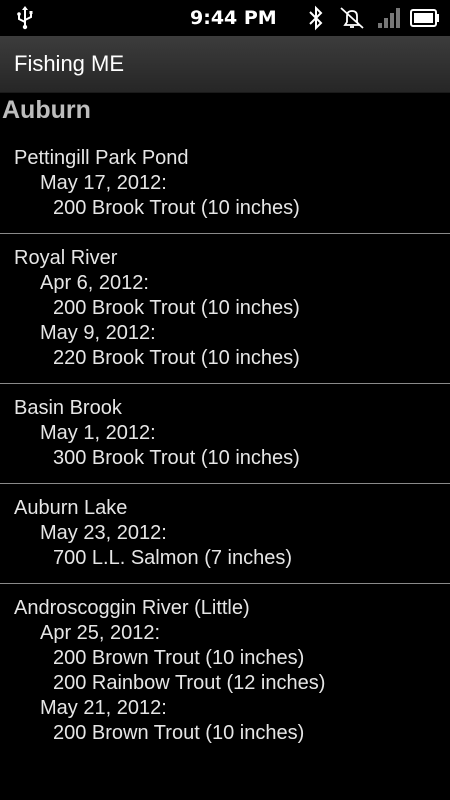  What do you see at coordinates (46, 110) in the screenshot?
I see `city-heading: Auburn` at bounding box center [46, 110].